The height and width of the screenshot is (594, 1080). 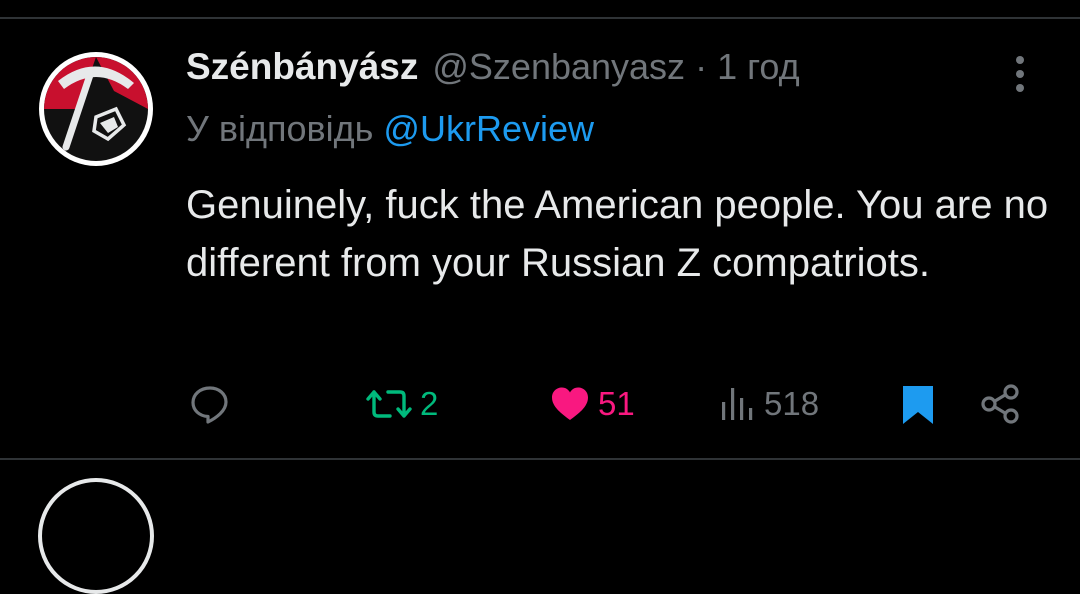 What do you see at coordinates (488, 128) in the screenshot?
I see `reply-mention-link: @UkrReview` at bounding box center [488, 128].